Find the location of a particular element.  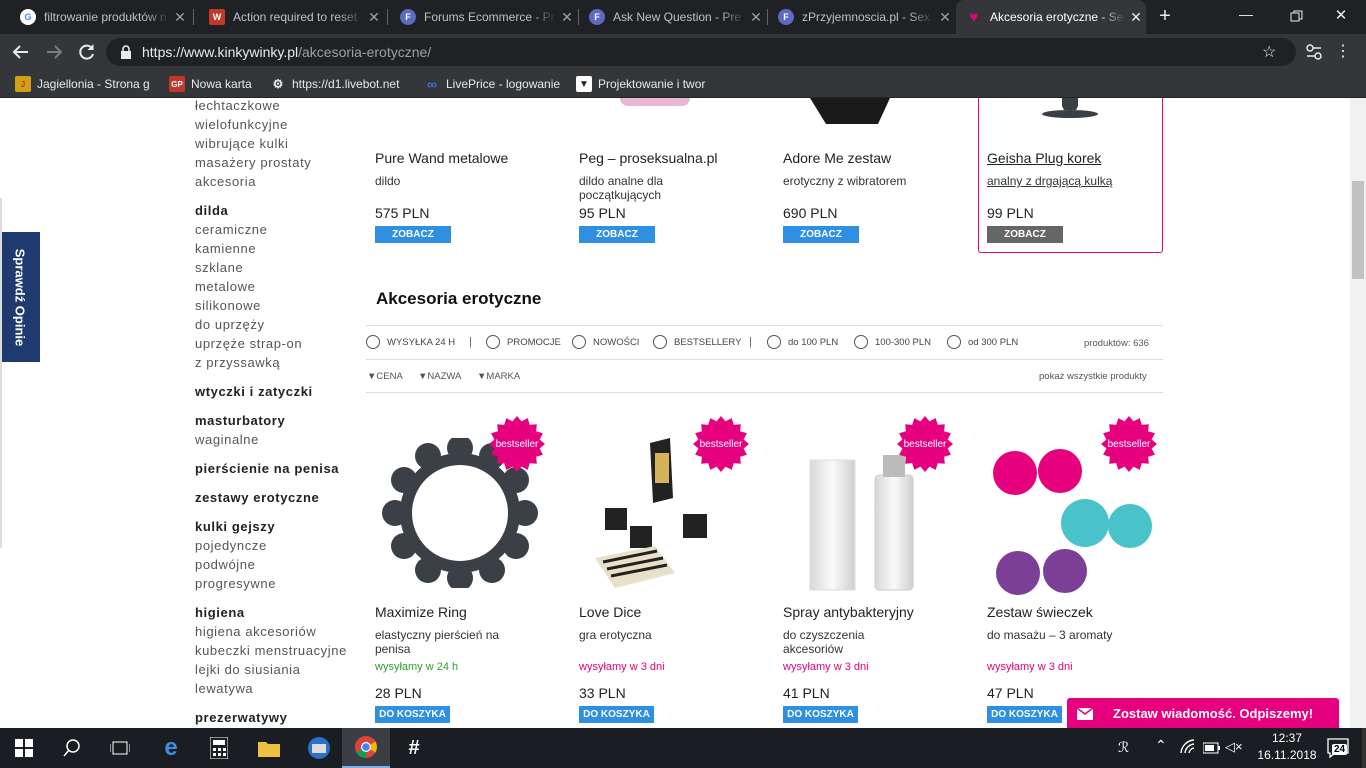

product-name: Adore Me zestaw is located at coordinates (837, 158).